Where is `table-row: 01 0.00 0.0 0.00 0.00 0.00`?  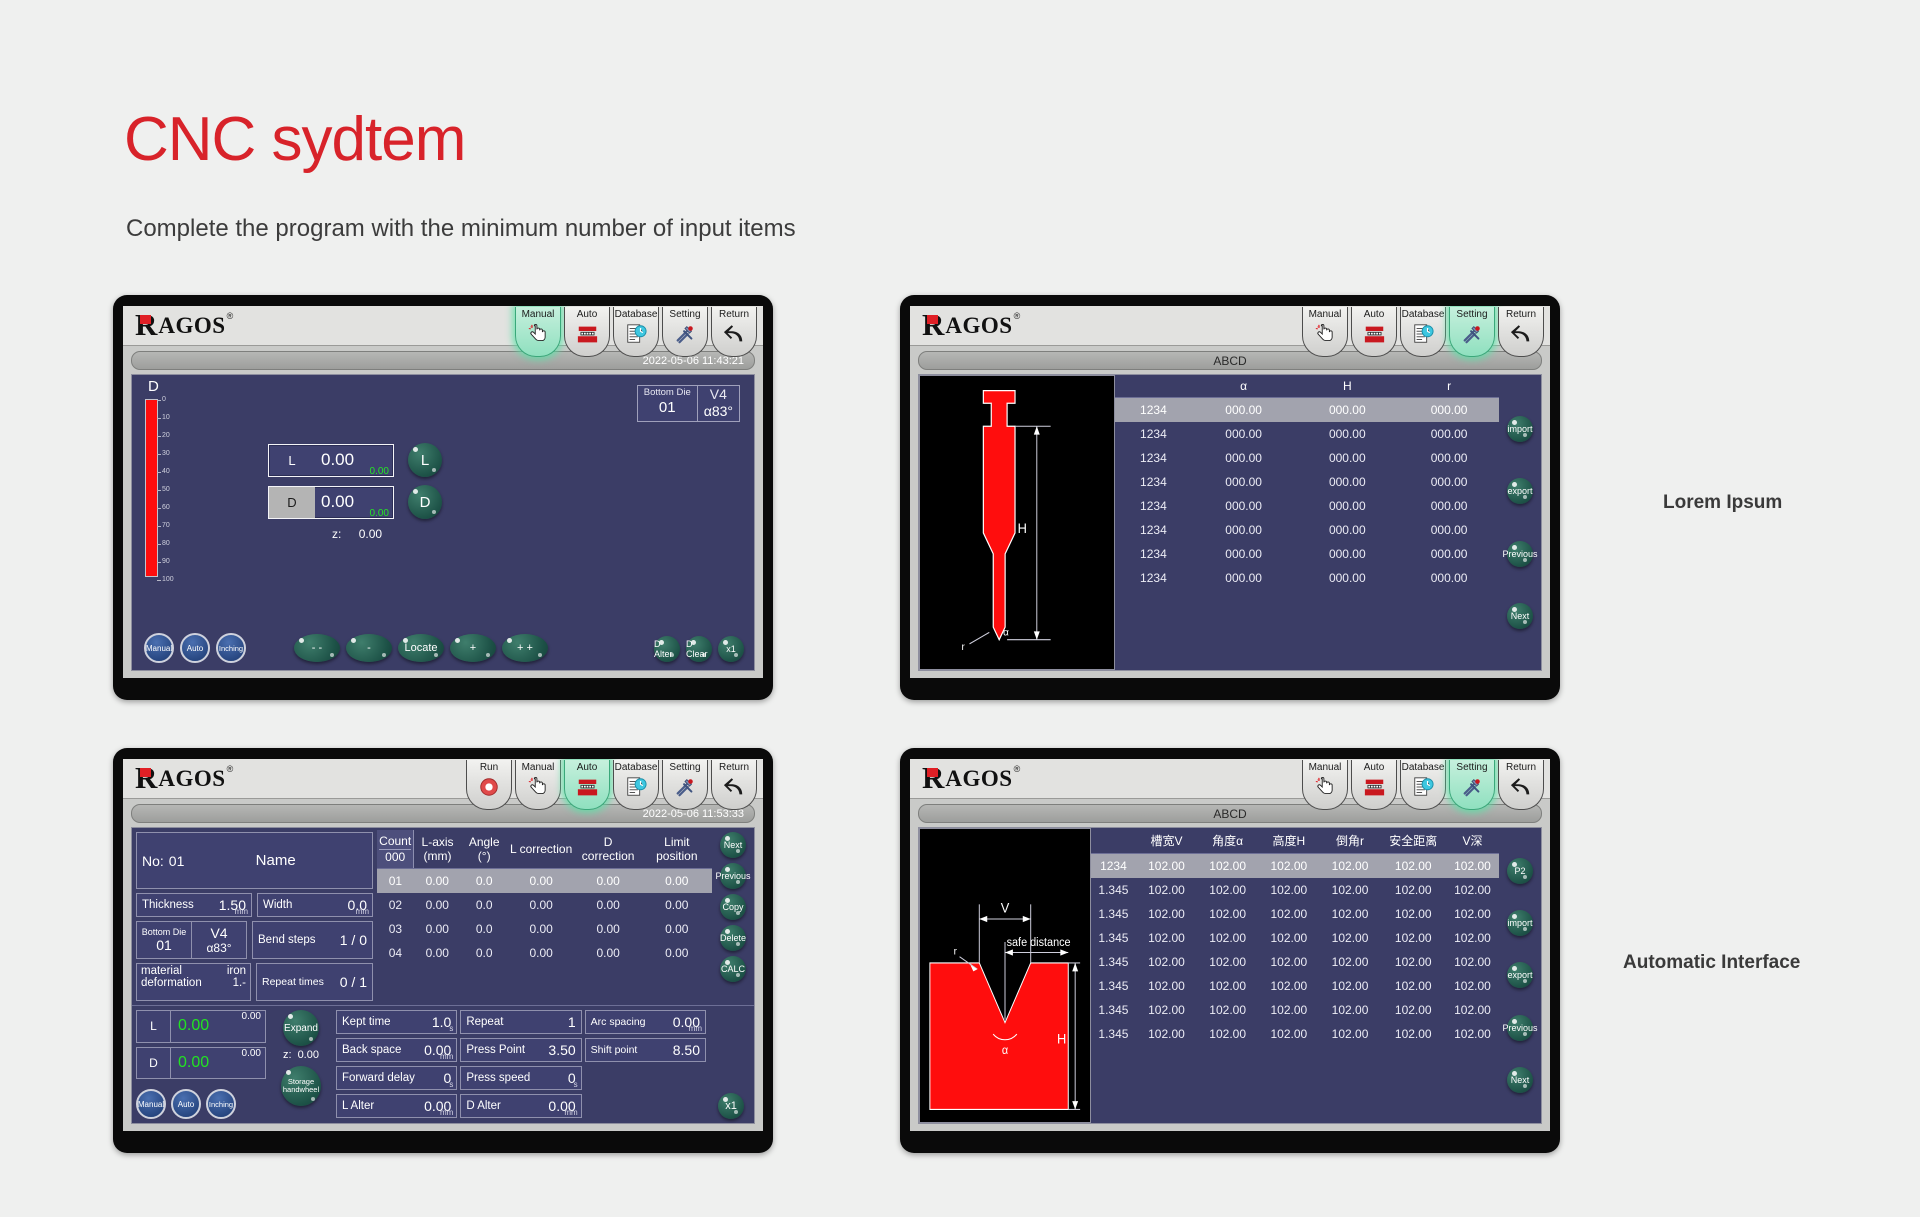
table-row: 01 0.00 0.0 0.00 0.00 0.00 is located at coordinates (544, 880).